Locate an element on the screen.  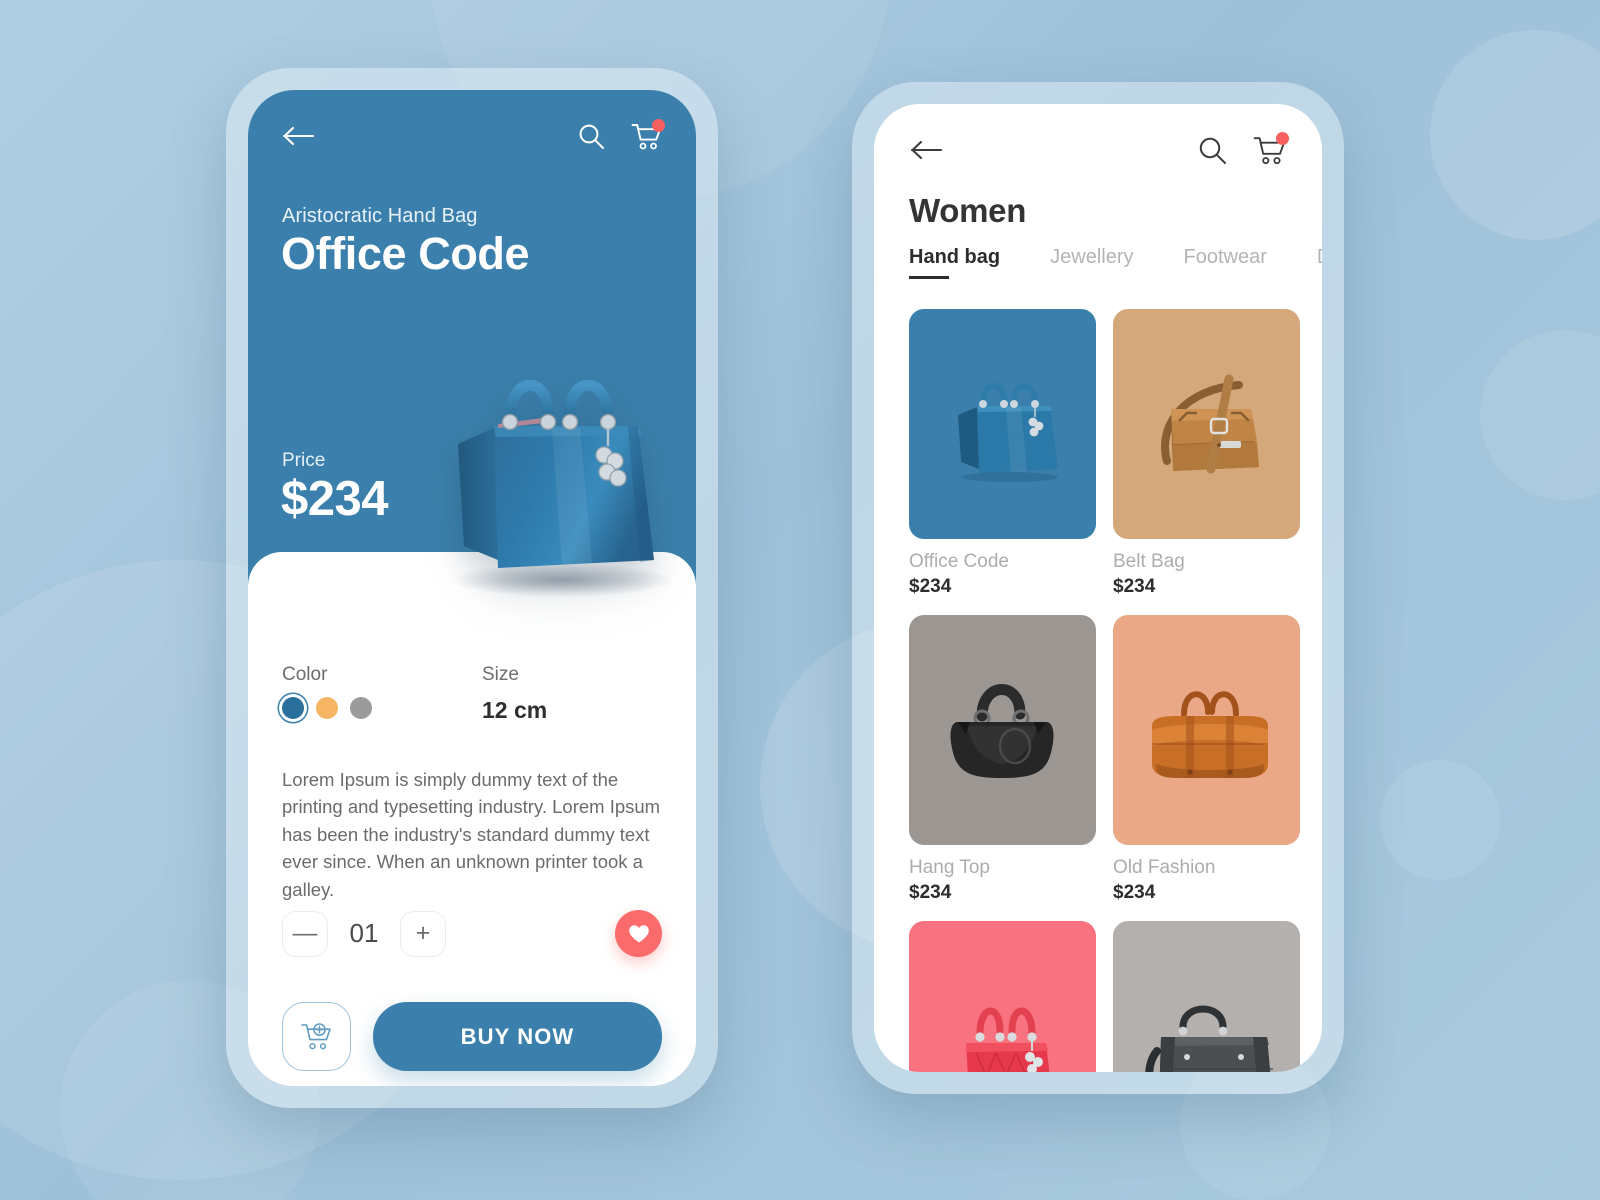
product-card: Belt Bag $234 is located at coordinates (1206, 453).